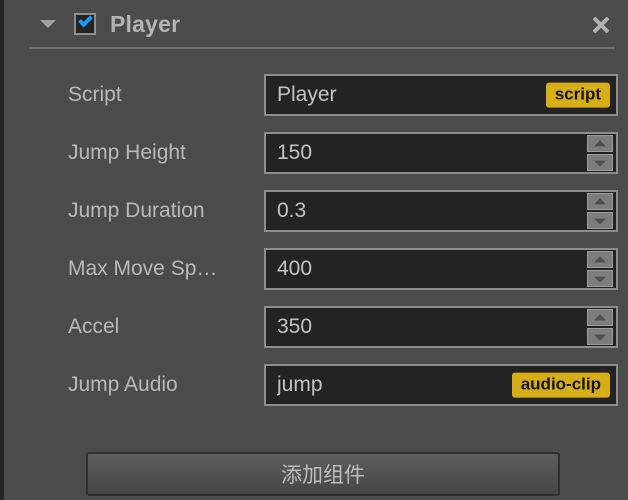  Describe the element at coordinates (95, 94) in the screenshot. I see `property-label: Script` at that location.